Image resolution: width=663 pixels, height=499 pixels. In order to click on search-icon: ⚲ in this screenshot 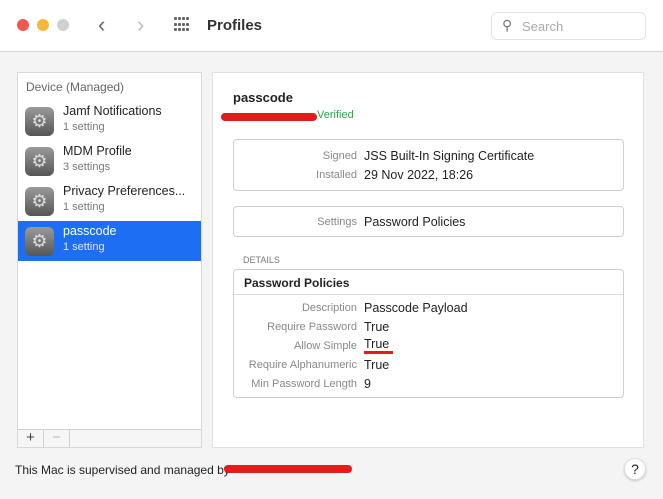, I will do `click(507, 25)`.